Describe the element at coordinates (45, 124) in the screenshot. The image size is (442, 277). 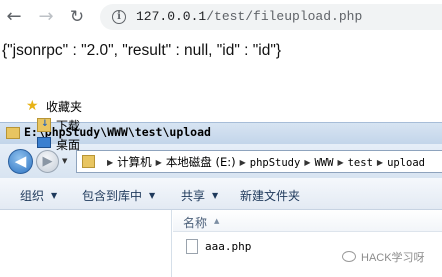
I see `download-arrow-icon: ↓` at that location.